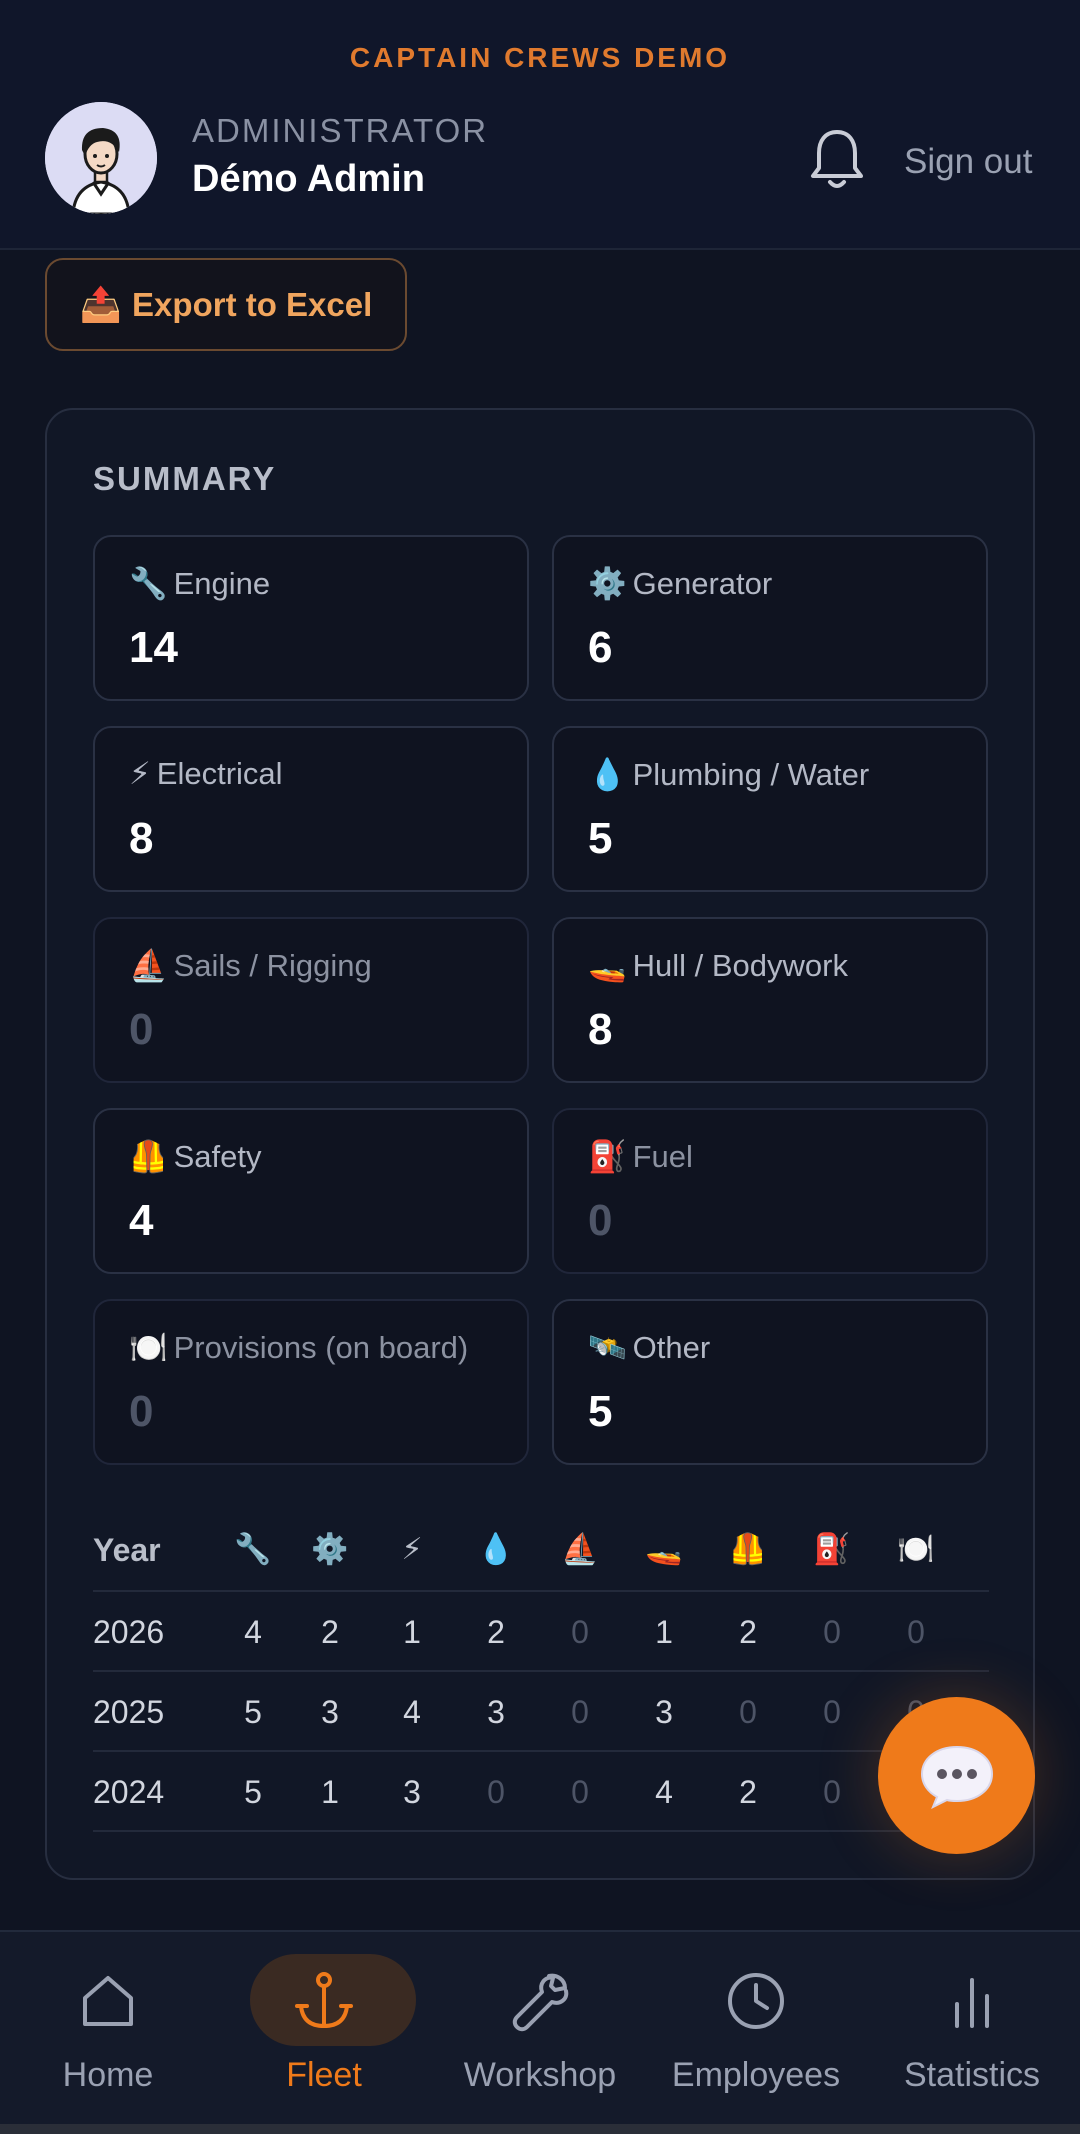  I want to click on tile-label: Provisions (on board), so click(321, 1347).